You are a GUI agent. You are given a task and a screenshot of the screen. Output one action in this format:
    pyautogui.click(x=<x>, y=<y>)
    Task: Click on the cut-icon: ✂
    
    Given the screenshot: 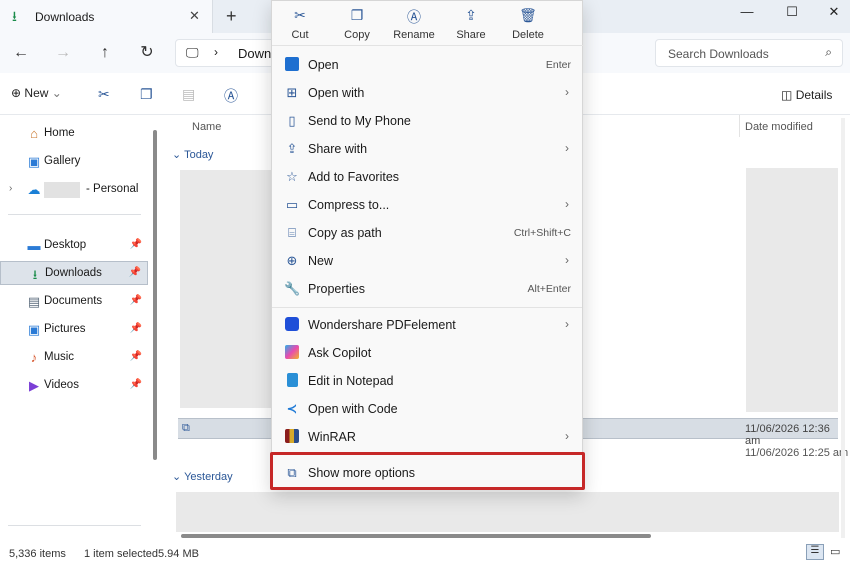 What is the action you would take?
    pyautogui.click(x=104, y=94)
    